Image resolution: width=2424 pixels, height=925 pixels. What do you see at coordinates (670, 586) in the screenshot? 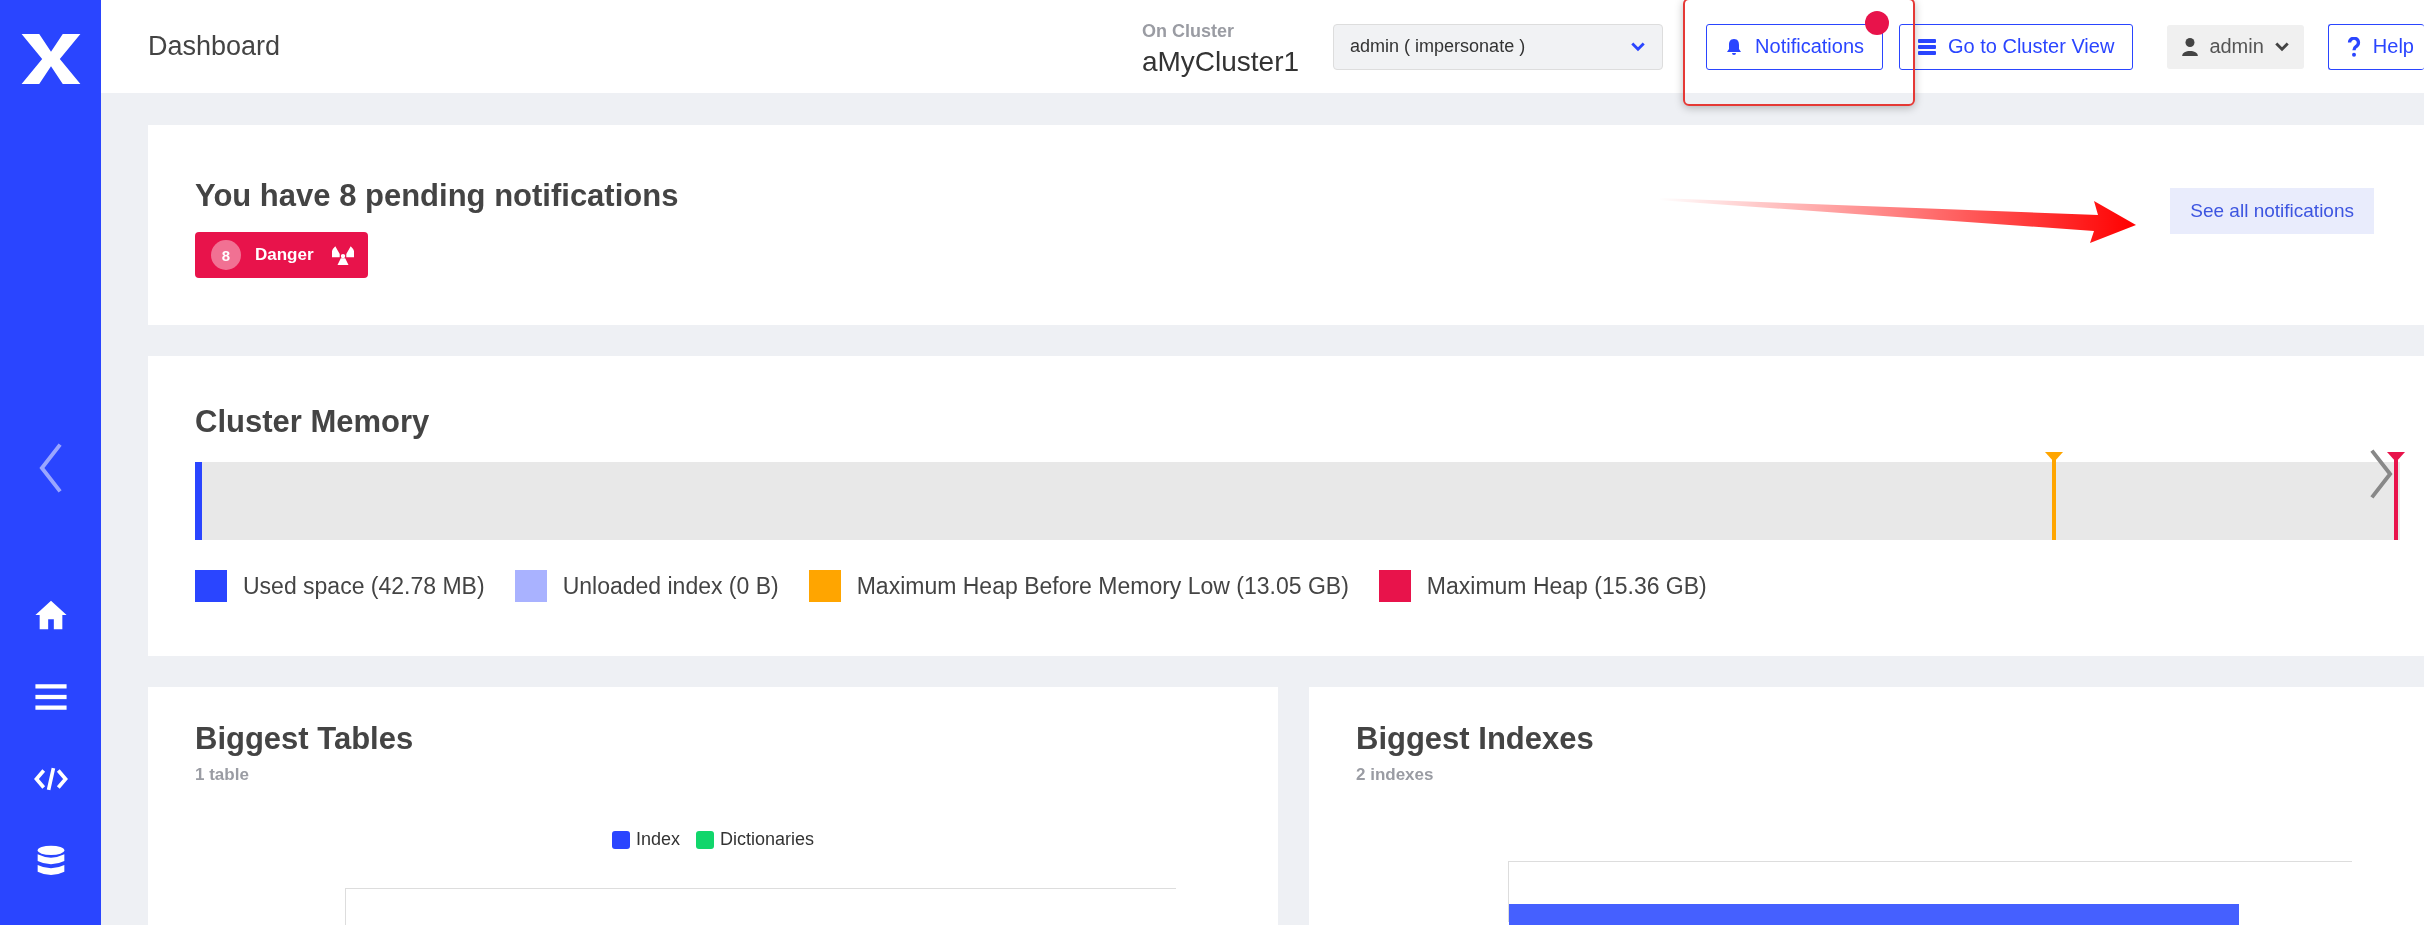
I see `legend-label: Unloaded index (0 B)` at bounding box center [670, 586].